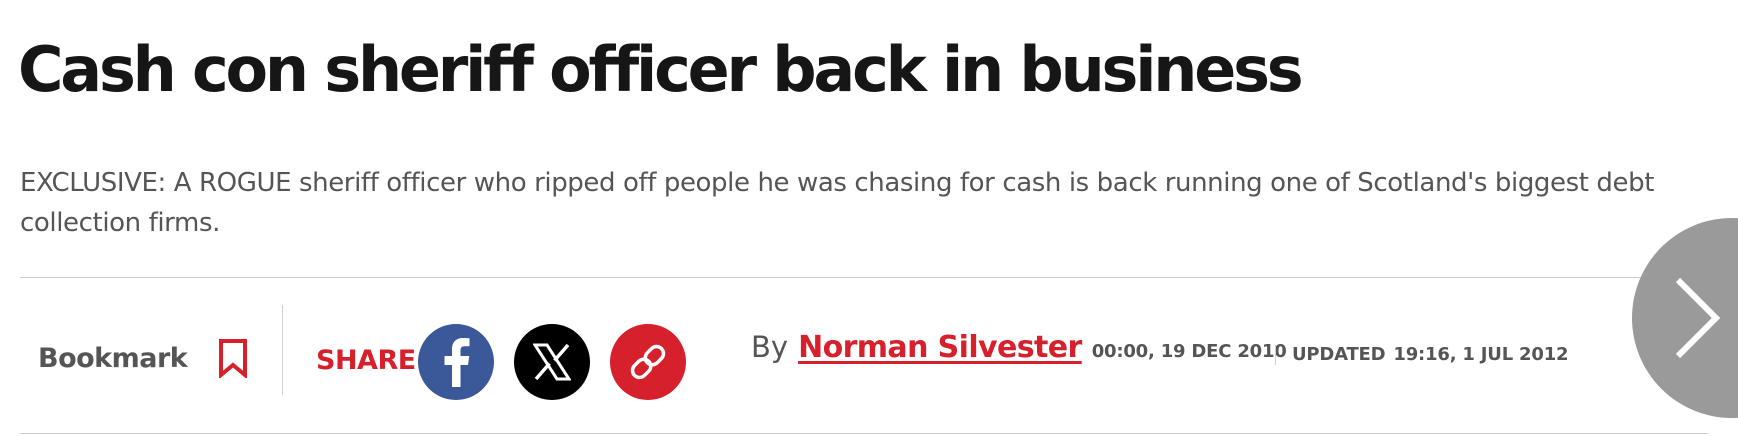  Describe the element at coordinates (1189, 351) in the screenshot. I see `published-date: 00:00, 19 DEC 2010` at that location.